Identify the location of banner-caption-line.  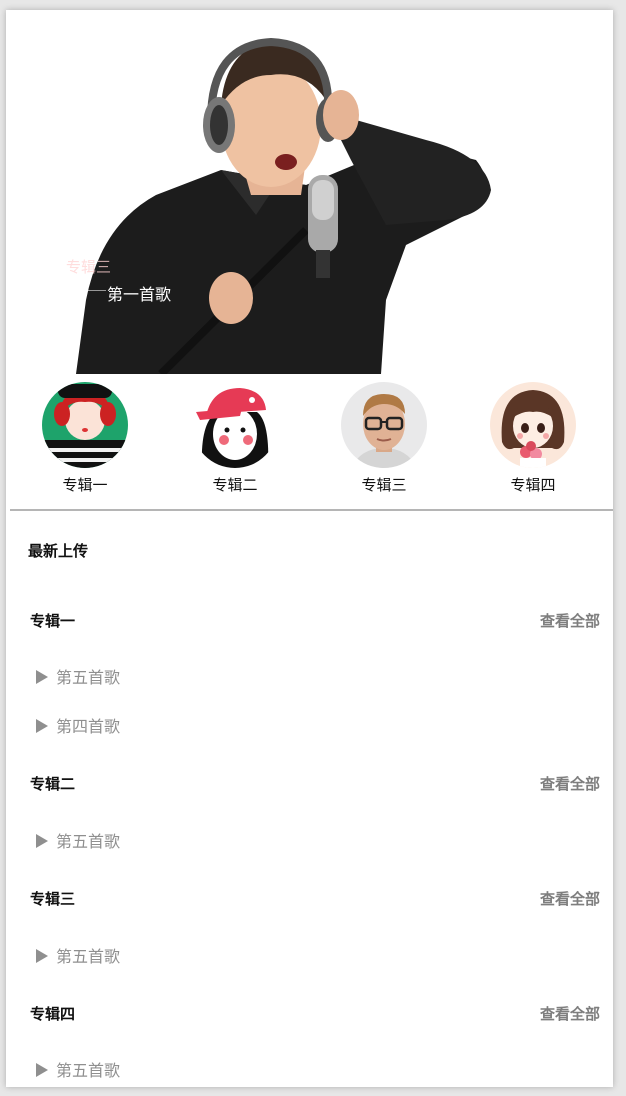
(86, 290).